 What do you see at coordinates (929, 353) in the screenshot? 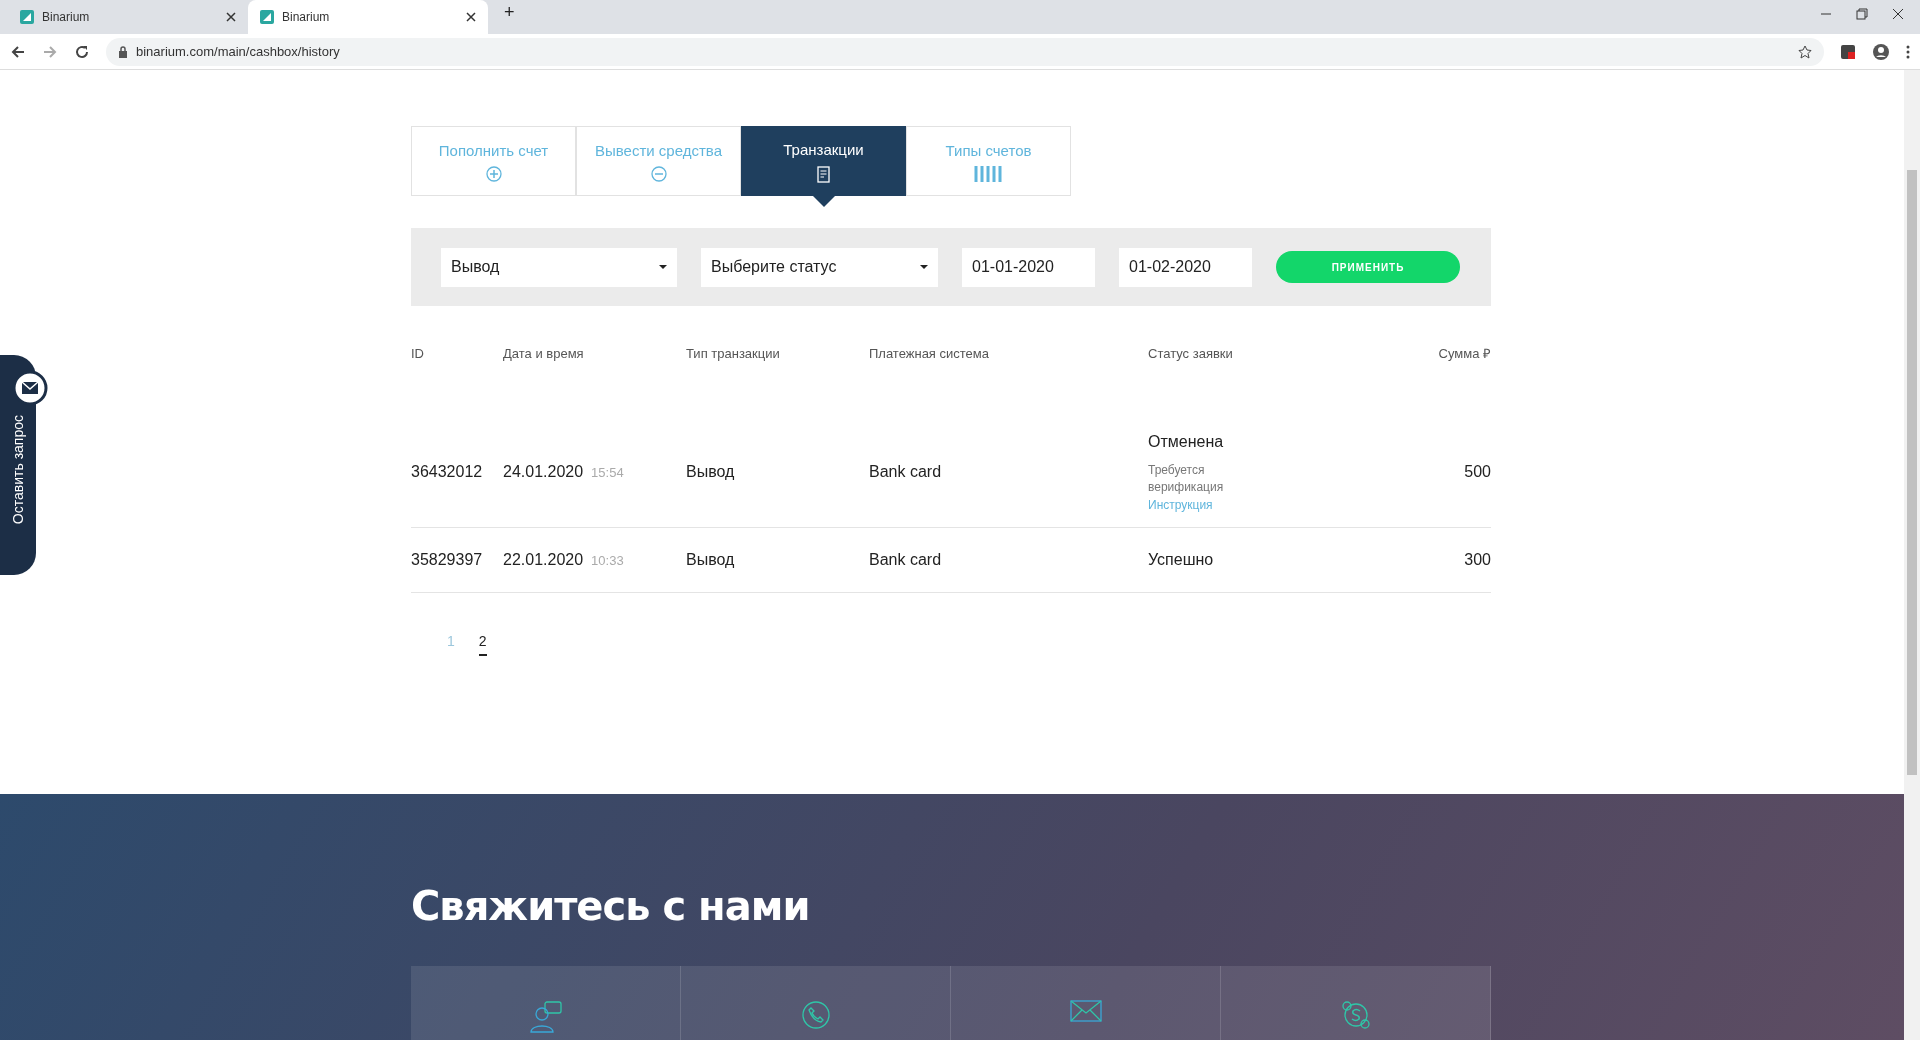
I see `column-header: Платежная система` at bounding box center [929, 353].